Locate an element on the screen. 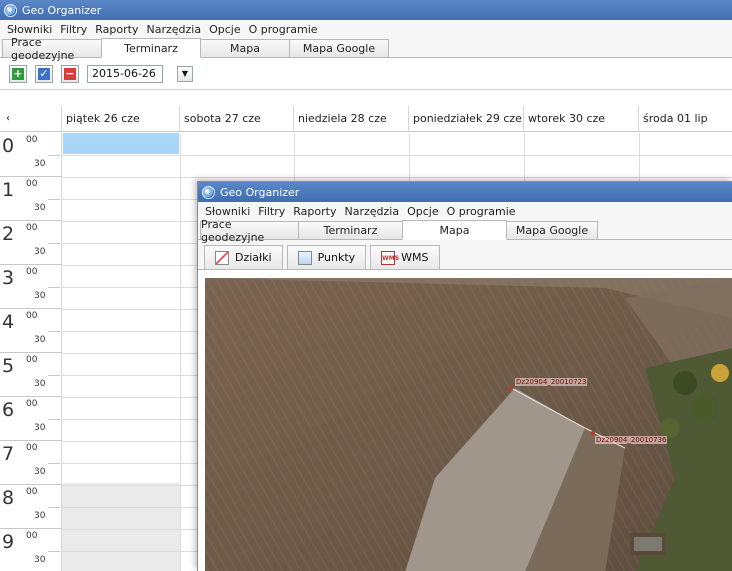  hour-row: 3 00 30 is located at coordinates (31, 287).